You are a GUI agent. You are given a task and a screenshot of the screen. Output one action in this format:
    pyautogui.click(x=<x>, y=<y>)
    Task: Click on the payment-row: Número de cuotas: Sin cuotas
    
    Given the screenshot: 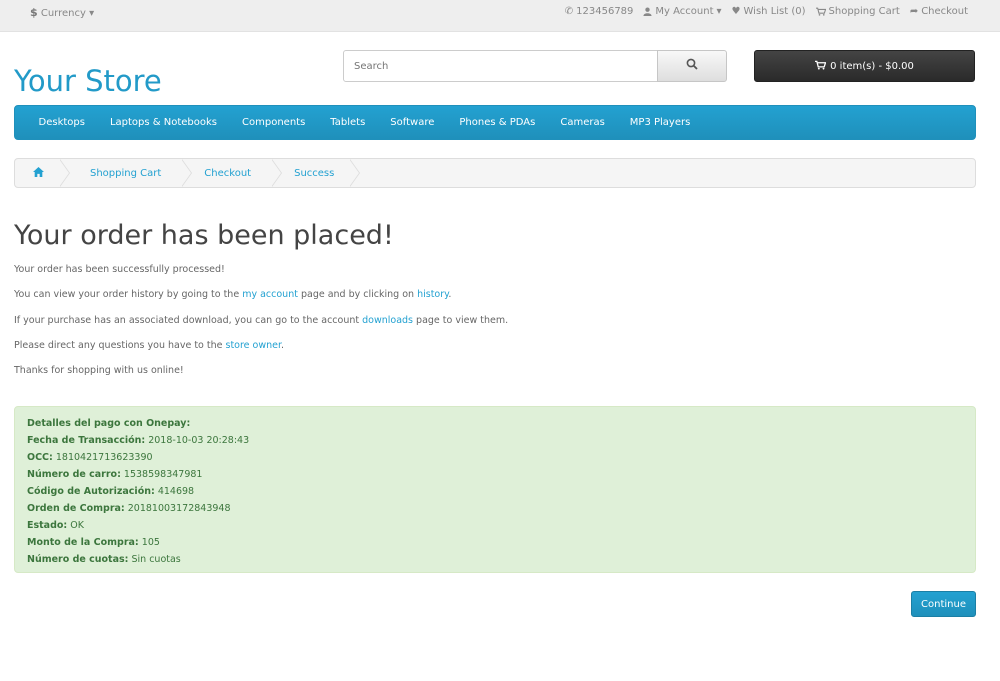 What is the action you would take?
    pyautogui.click(x=495, y=559)
    